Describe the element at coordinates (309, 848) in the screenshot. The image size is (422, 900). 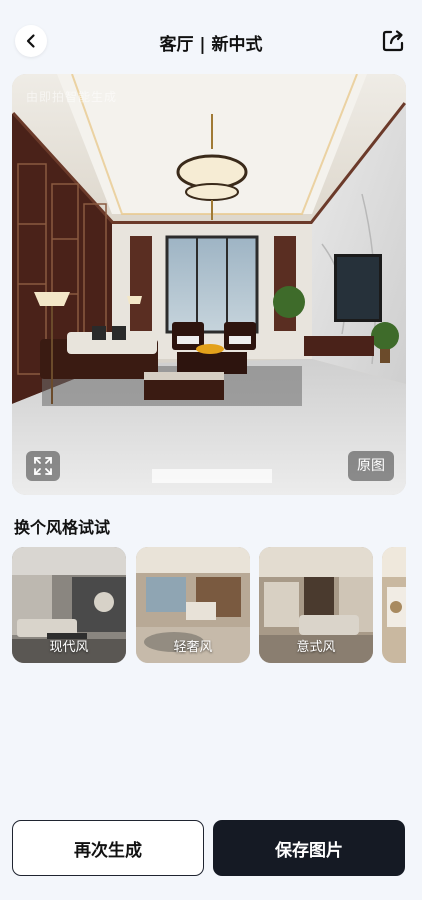
I see `save-image-button: 保存图片` at that location.